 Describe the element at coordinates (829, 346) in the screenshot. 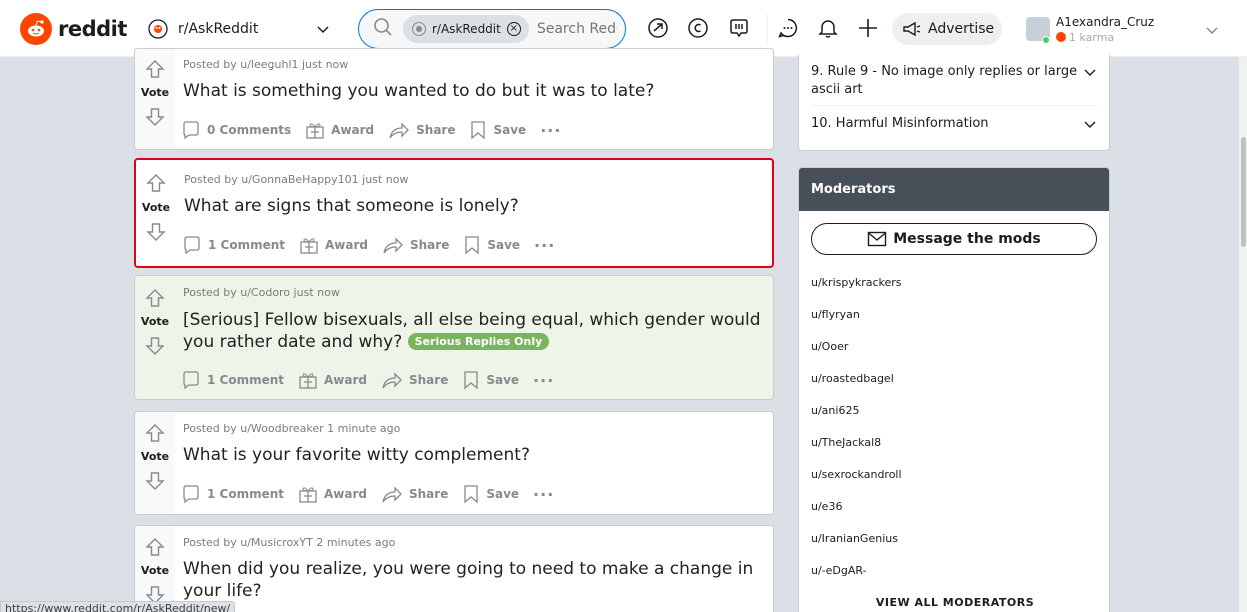

I see `moderator-link: u/Ooer` at that location.